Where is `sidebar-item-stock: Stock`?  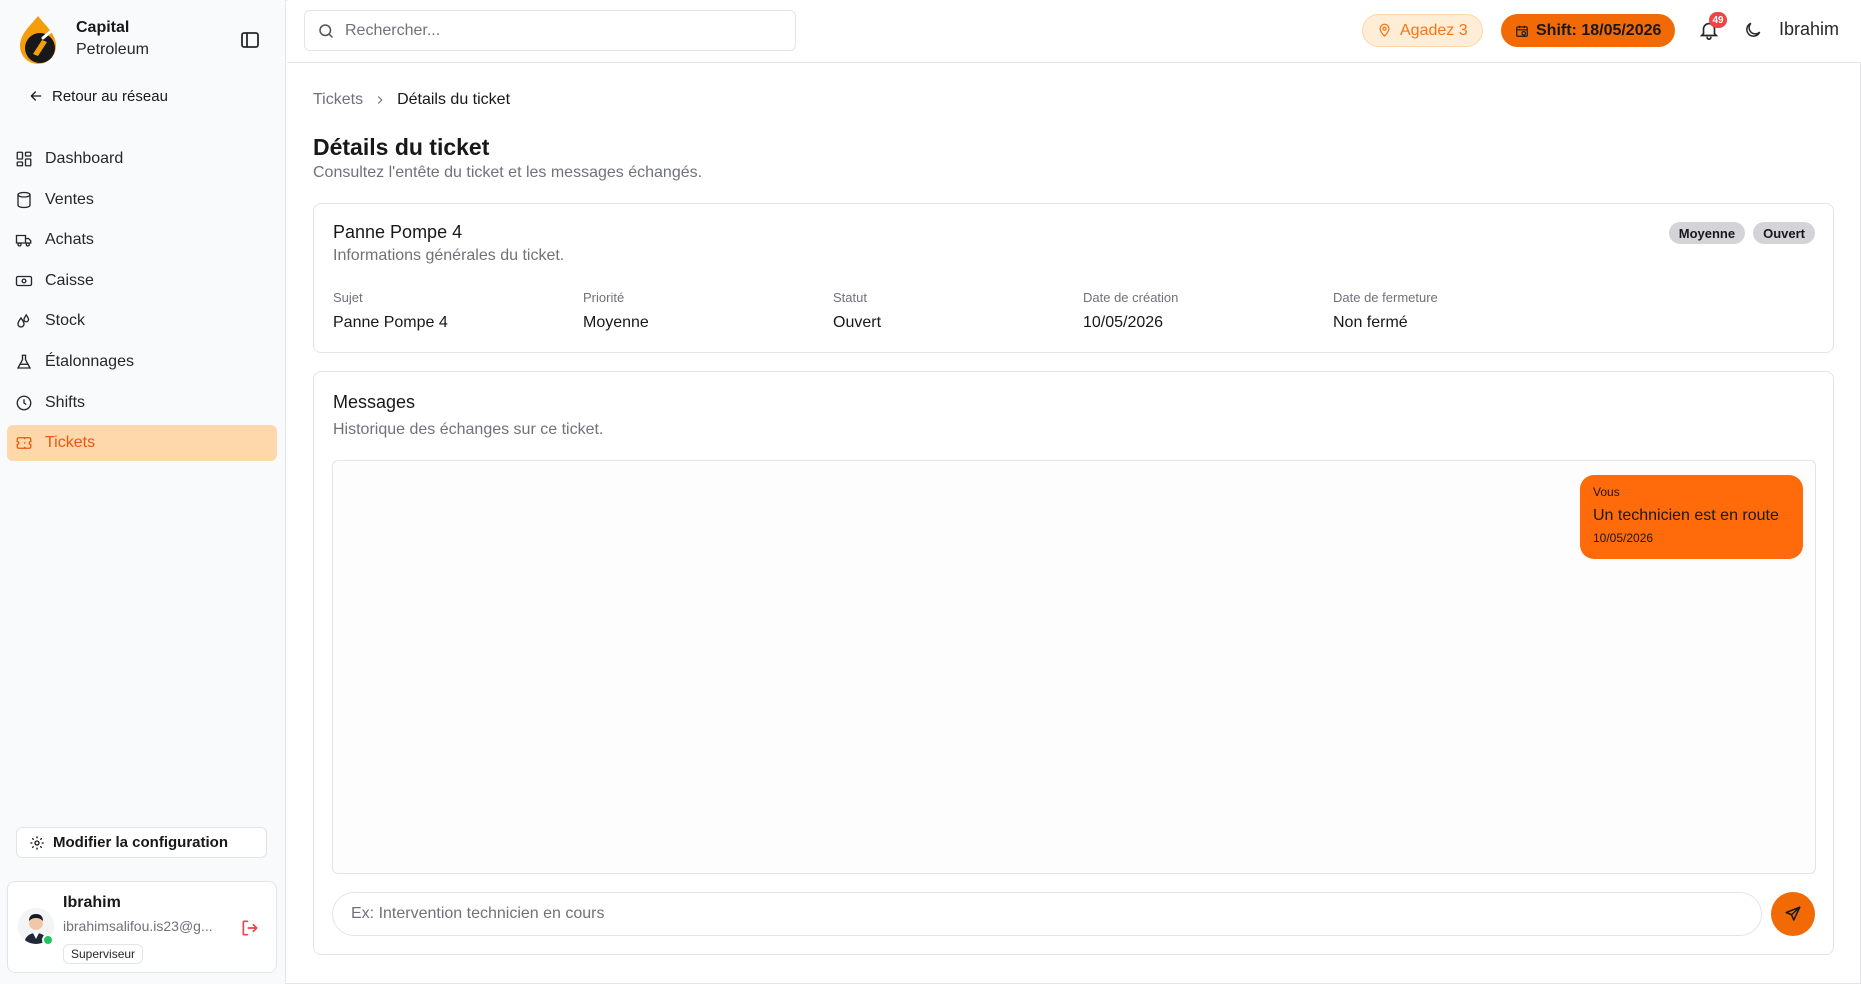
sidebar-item-stock: Stock is located at coordinates (142, 321).